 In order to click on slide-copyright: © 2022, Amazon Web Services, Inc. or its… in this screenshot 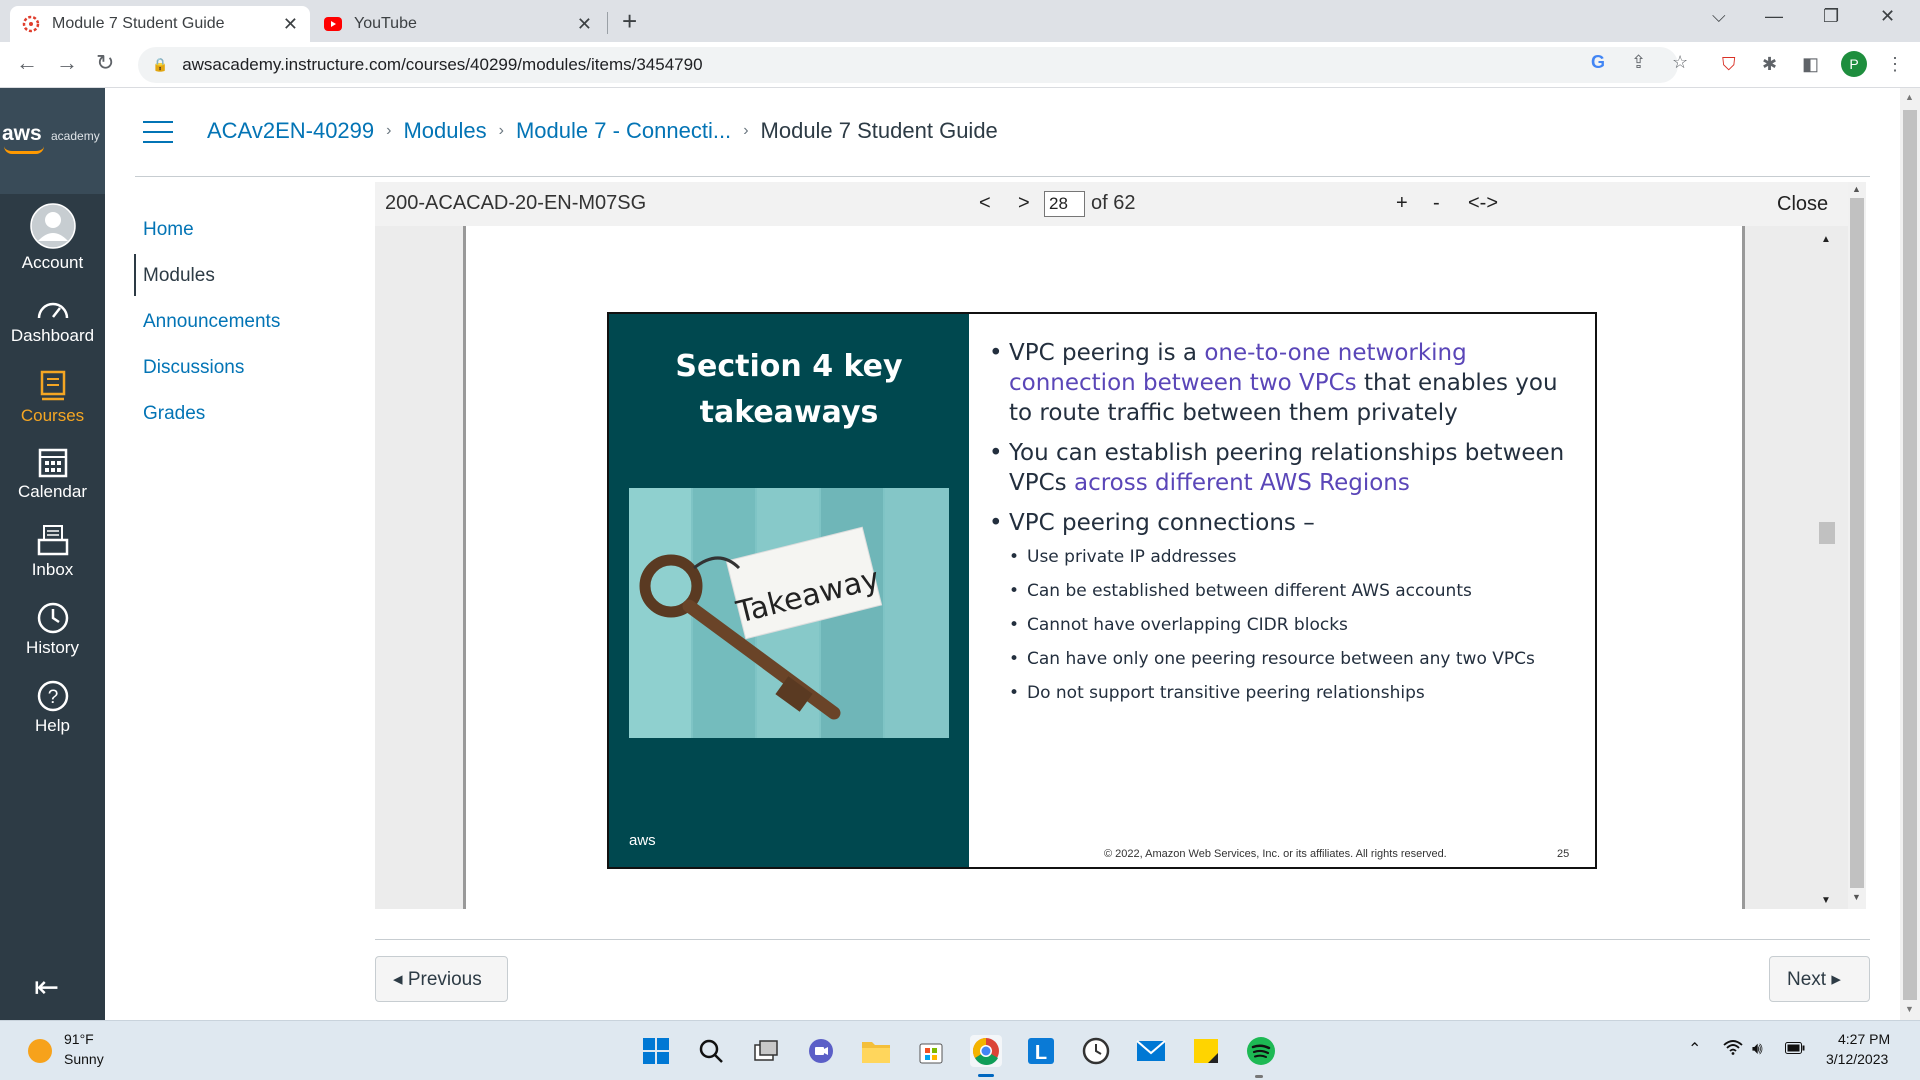, I will do `click(1275, 854)`.